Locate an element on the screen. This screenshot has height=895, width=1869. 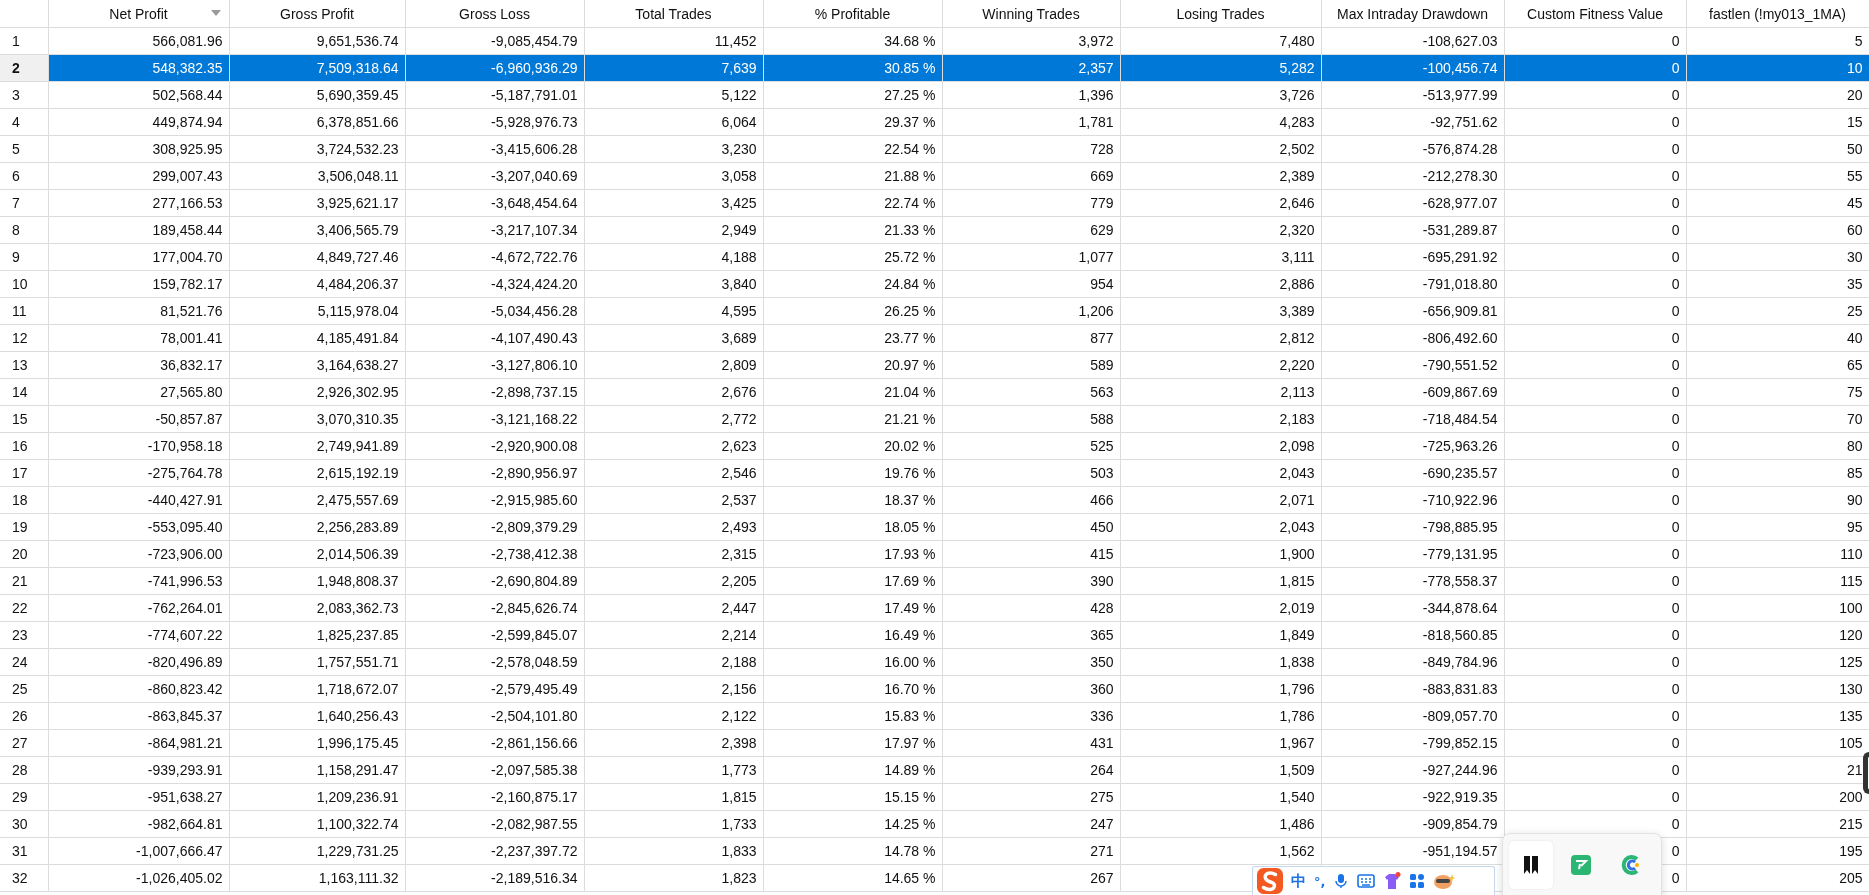
table-cell: 431 is located at coordinates (1031, 743).